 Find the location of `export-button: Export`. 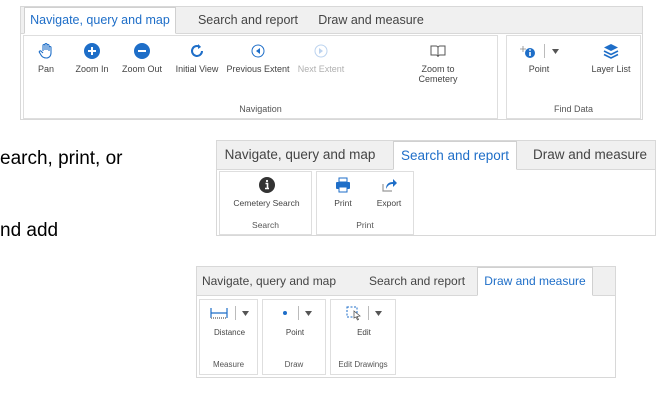

export-button: Export is located at coordinates (389, 192).